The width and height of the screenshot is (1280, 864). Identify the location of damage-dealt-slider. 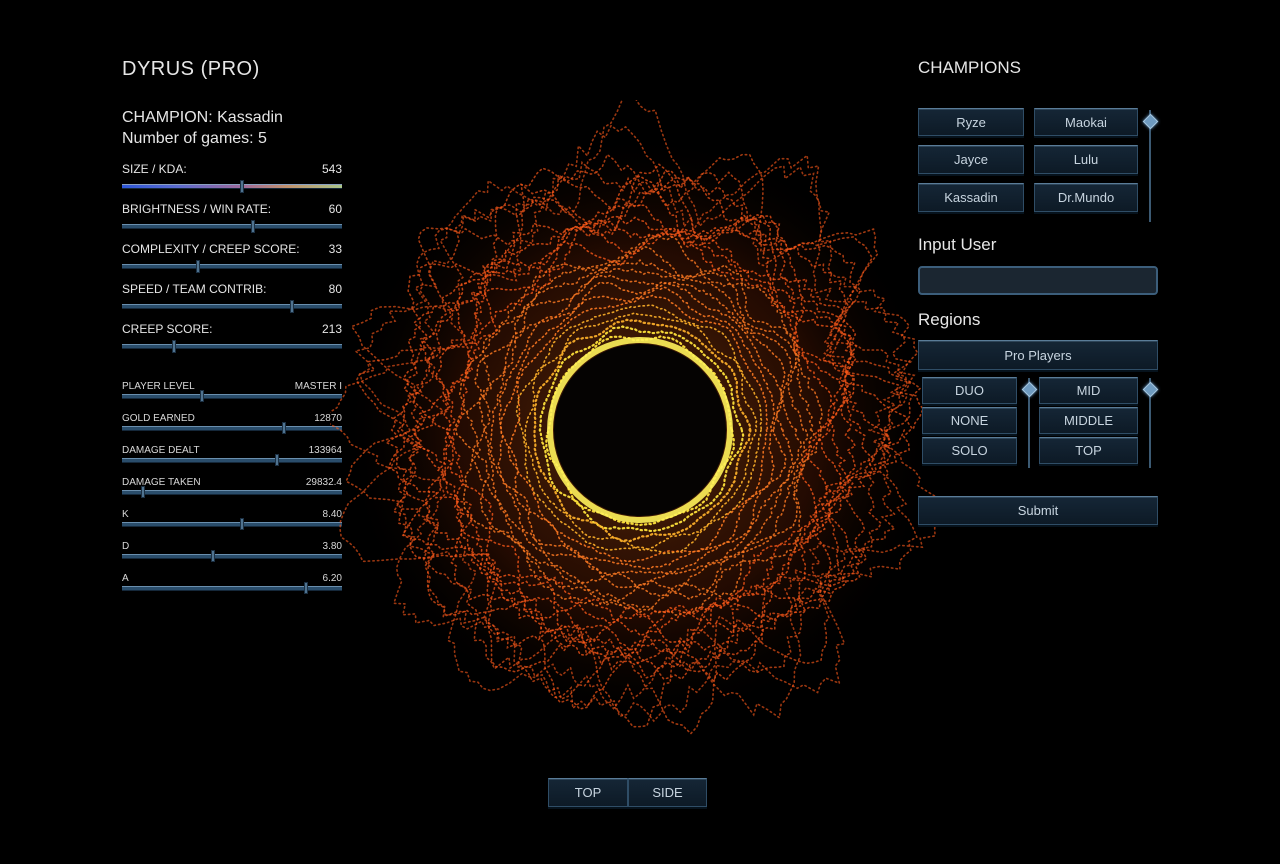
(232, 460).